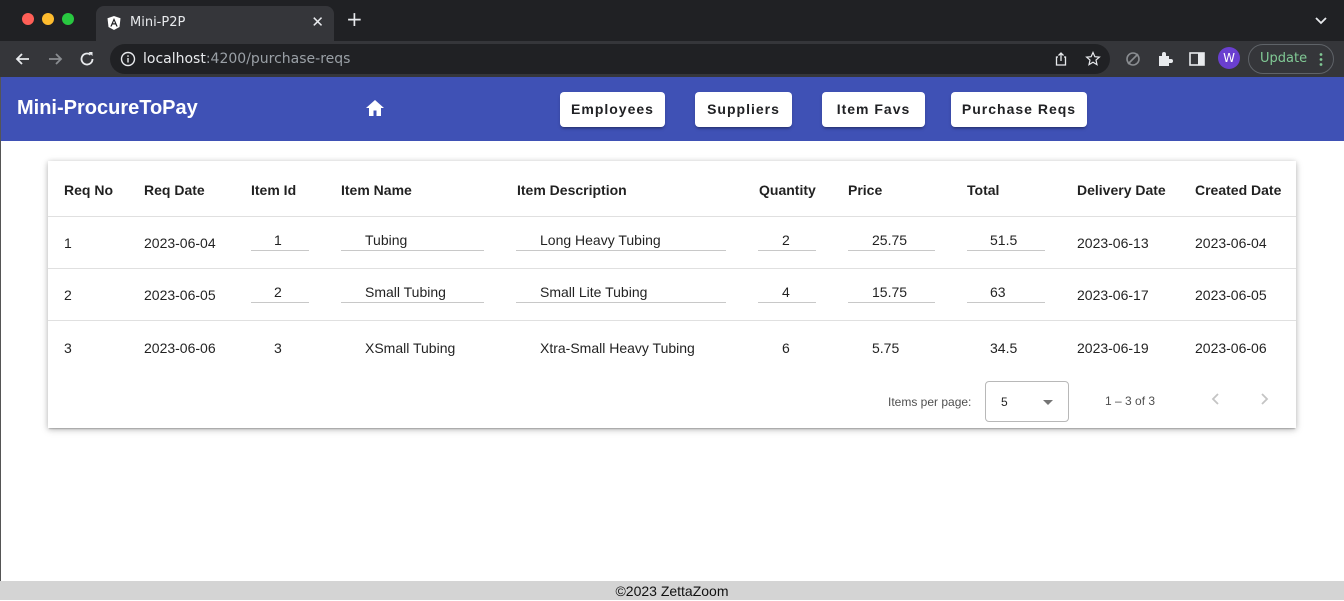 The image size is (1344, 601). Describe the element at coordinates (68, 348) in the screenshot. I see `req-no-cell: 3` at that location.